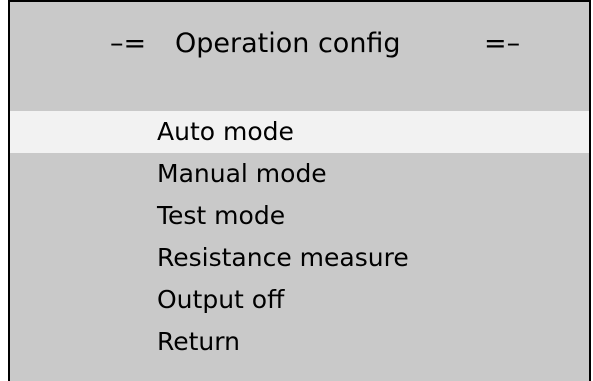 Image resolution: width=593 pixels, height=381 pixels. I want to click on menu-item-resistance-measure: Resistance measure, so click(299, 258).